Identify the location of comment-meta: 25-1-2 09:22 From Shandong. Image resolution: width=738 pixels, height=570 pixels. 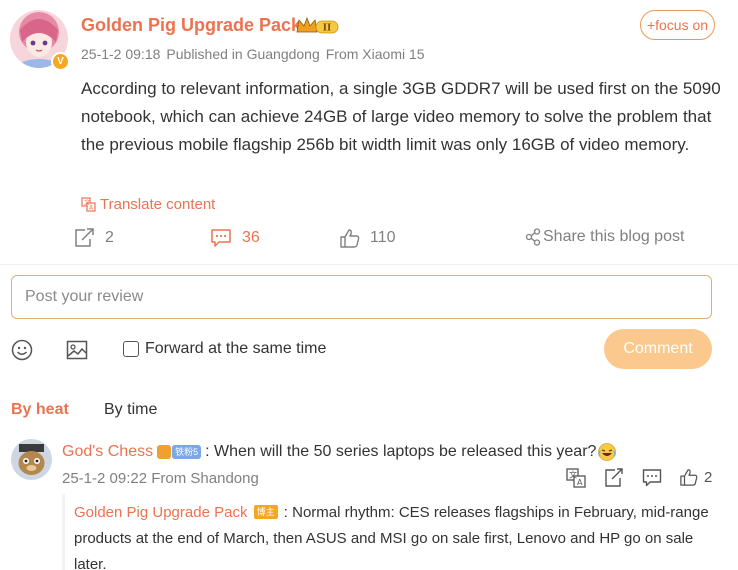
(160, 478).